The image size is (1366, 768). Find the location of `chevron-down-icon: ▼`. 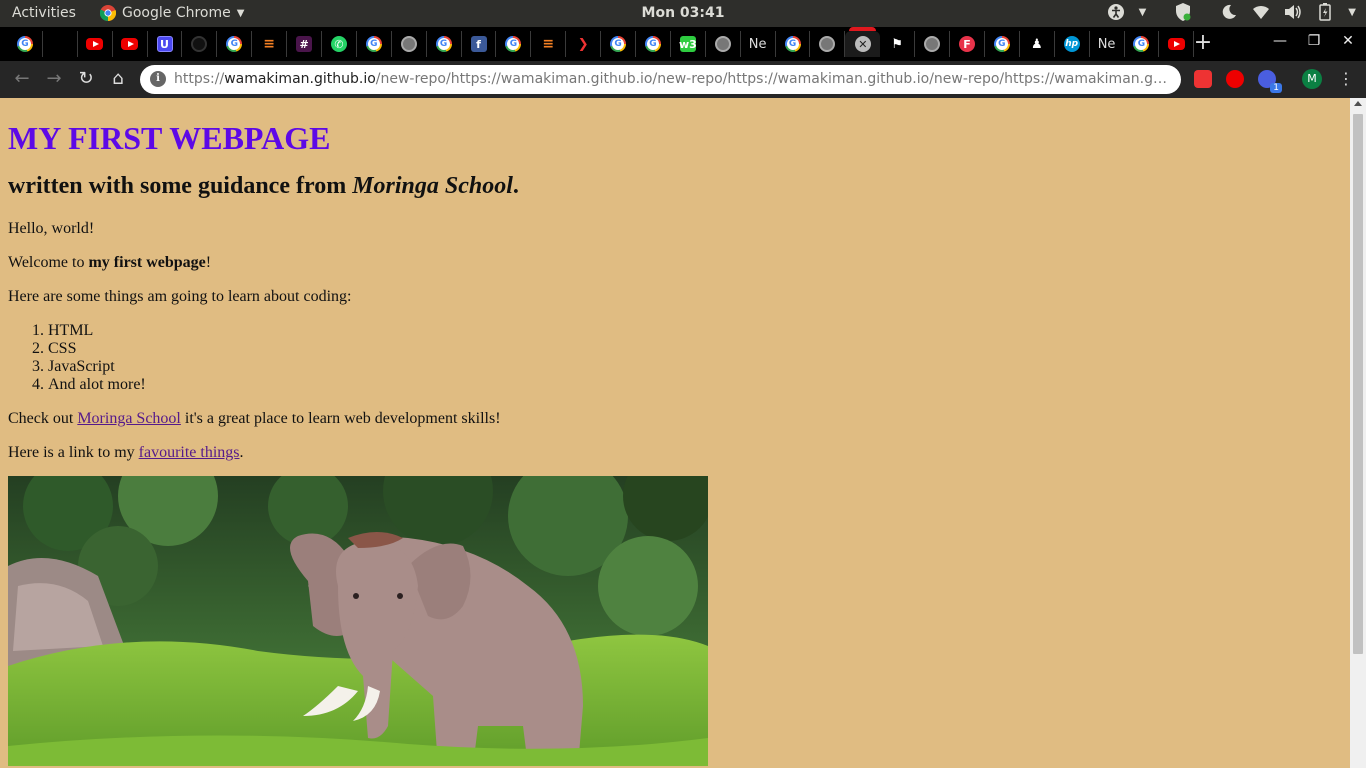

chevron-down-icon: ▼ is located at coordinates (1143, 12).